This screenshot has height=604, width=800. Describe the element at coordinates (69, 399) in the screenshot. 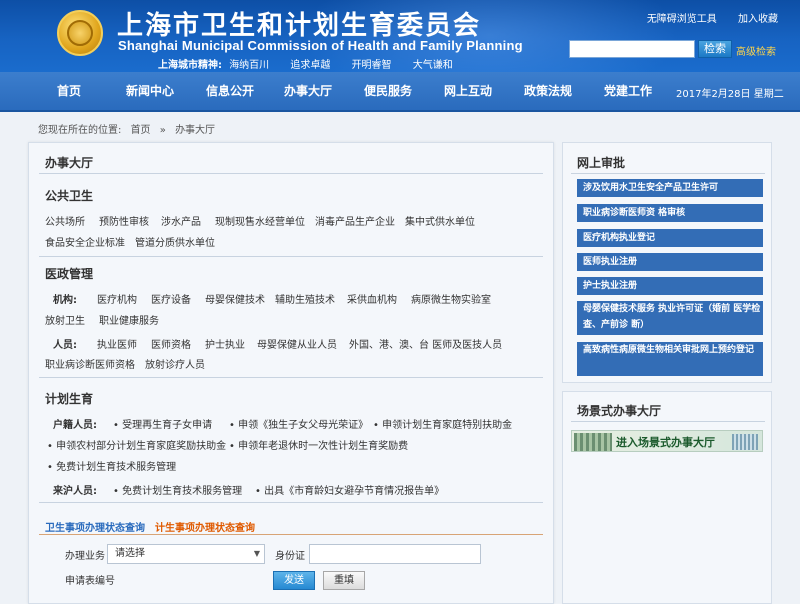

I see `section-title-family-planning: 计划生育` at that location.